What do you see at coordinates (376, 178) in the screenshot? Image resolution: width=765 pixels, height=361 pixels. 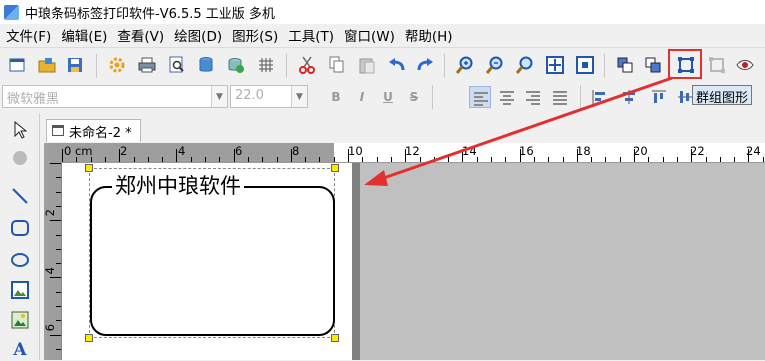 I see `arrow-head` at bounding box center [376, 178].